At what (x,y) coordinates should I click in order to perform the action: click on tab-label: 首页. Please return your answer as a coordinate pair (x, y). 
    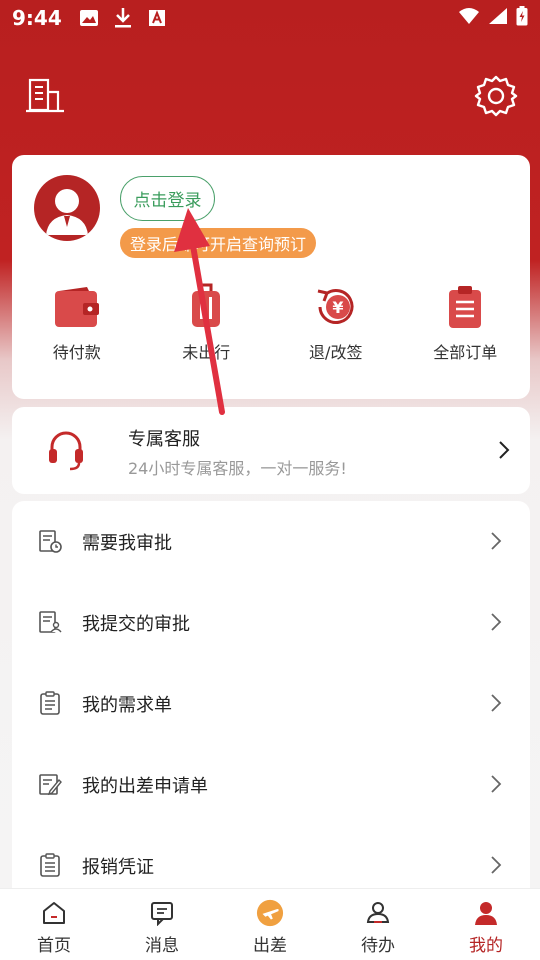
    Looking at the image, I should click on (54, 946).